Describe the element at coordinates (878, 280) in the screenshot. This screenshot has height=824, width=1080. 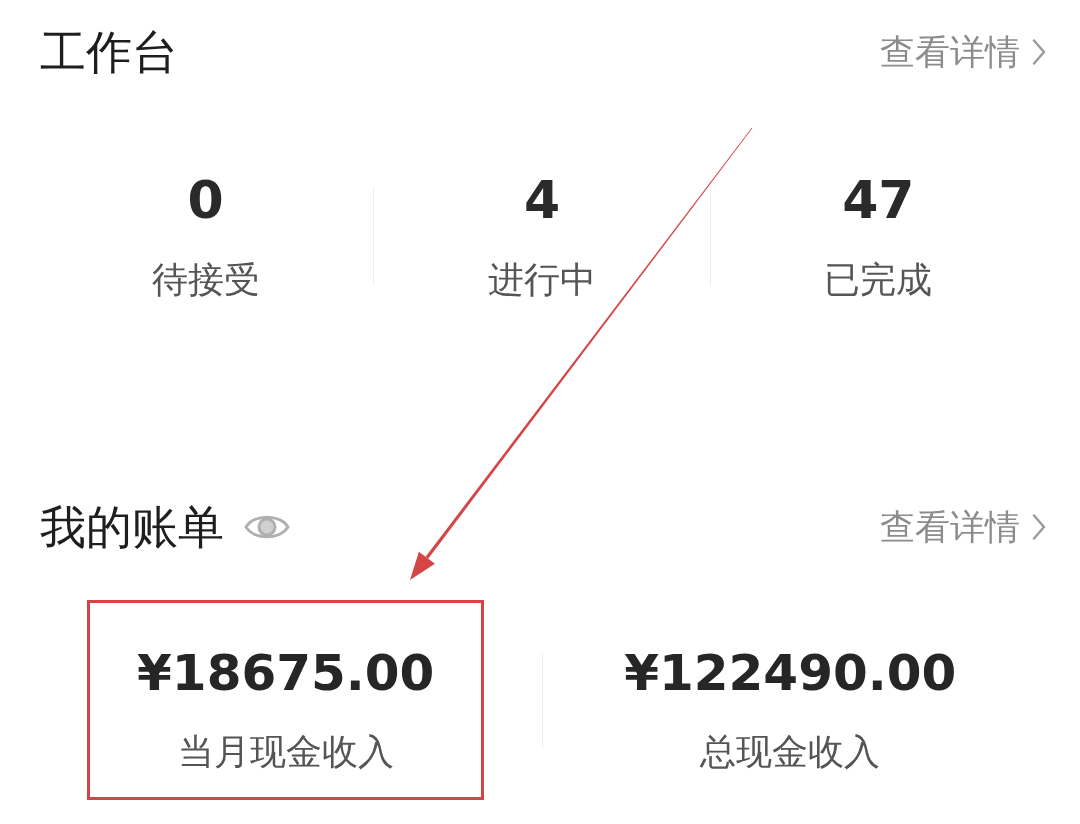
I see `stat-label: 已完成` at that location.